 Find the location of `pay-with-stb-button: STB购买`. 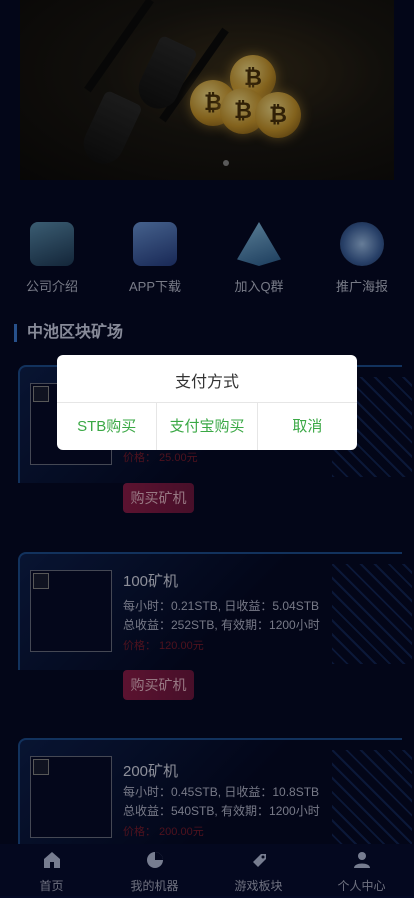

pay-with-stb-button: STB购买 is located at coordinates (107, 426).